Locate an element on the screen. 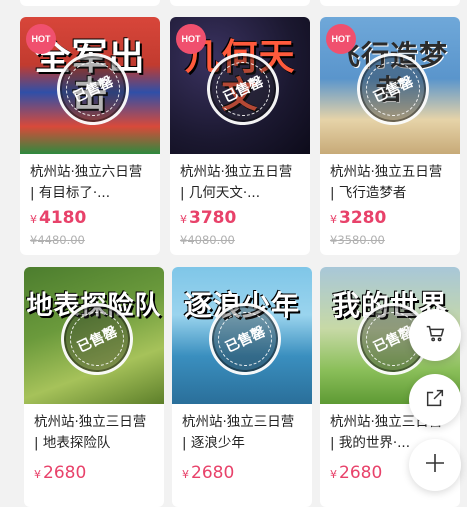 This screenshot has width=467, height=507. product-card: 地表探险队 已售罄 杭州站·独立三日营 | 地表探险队 ¥2680 is located at coordinates (94, 387).